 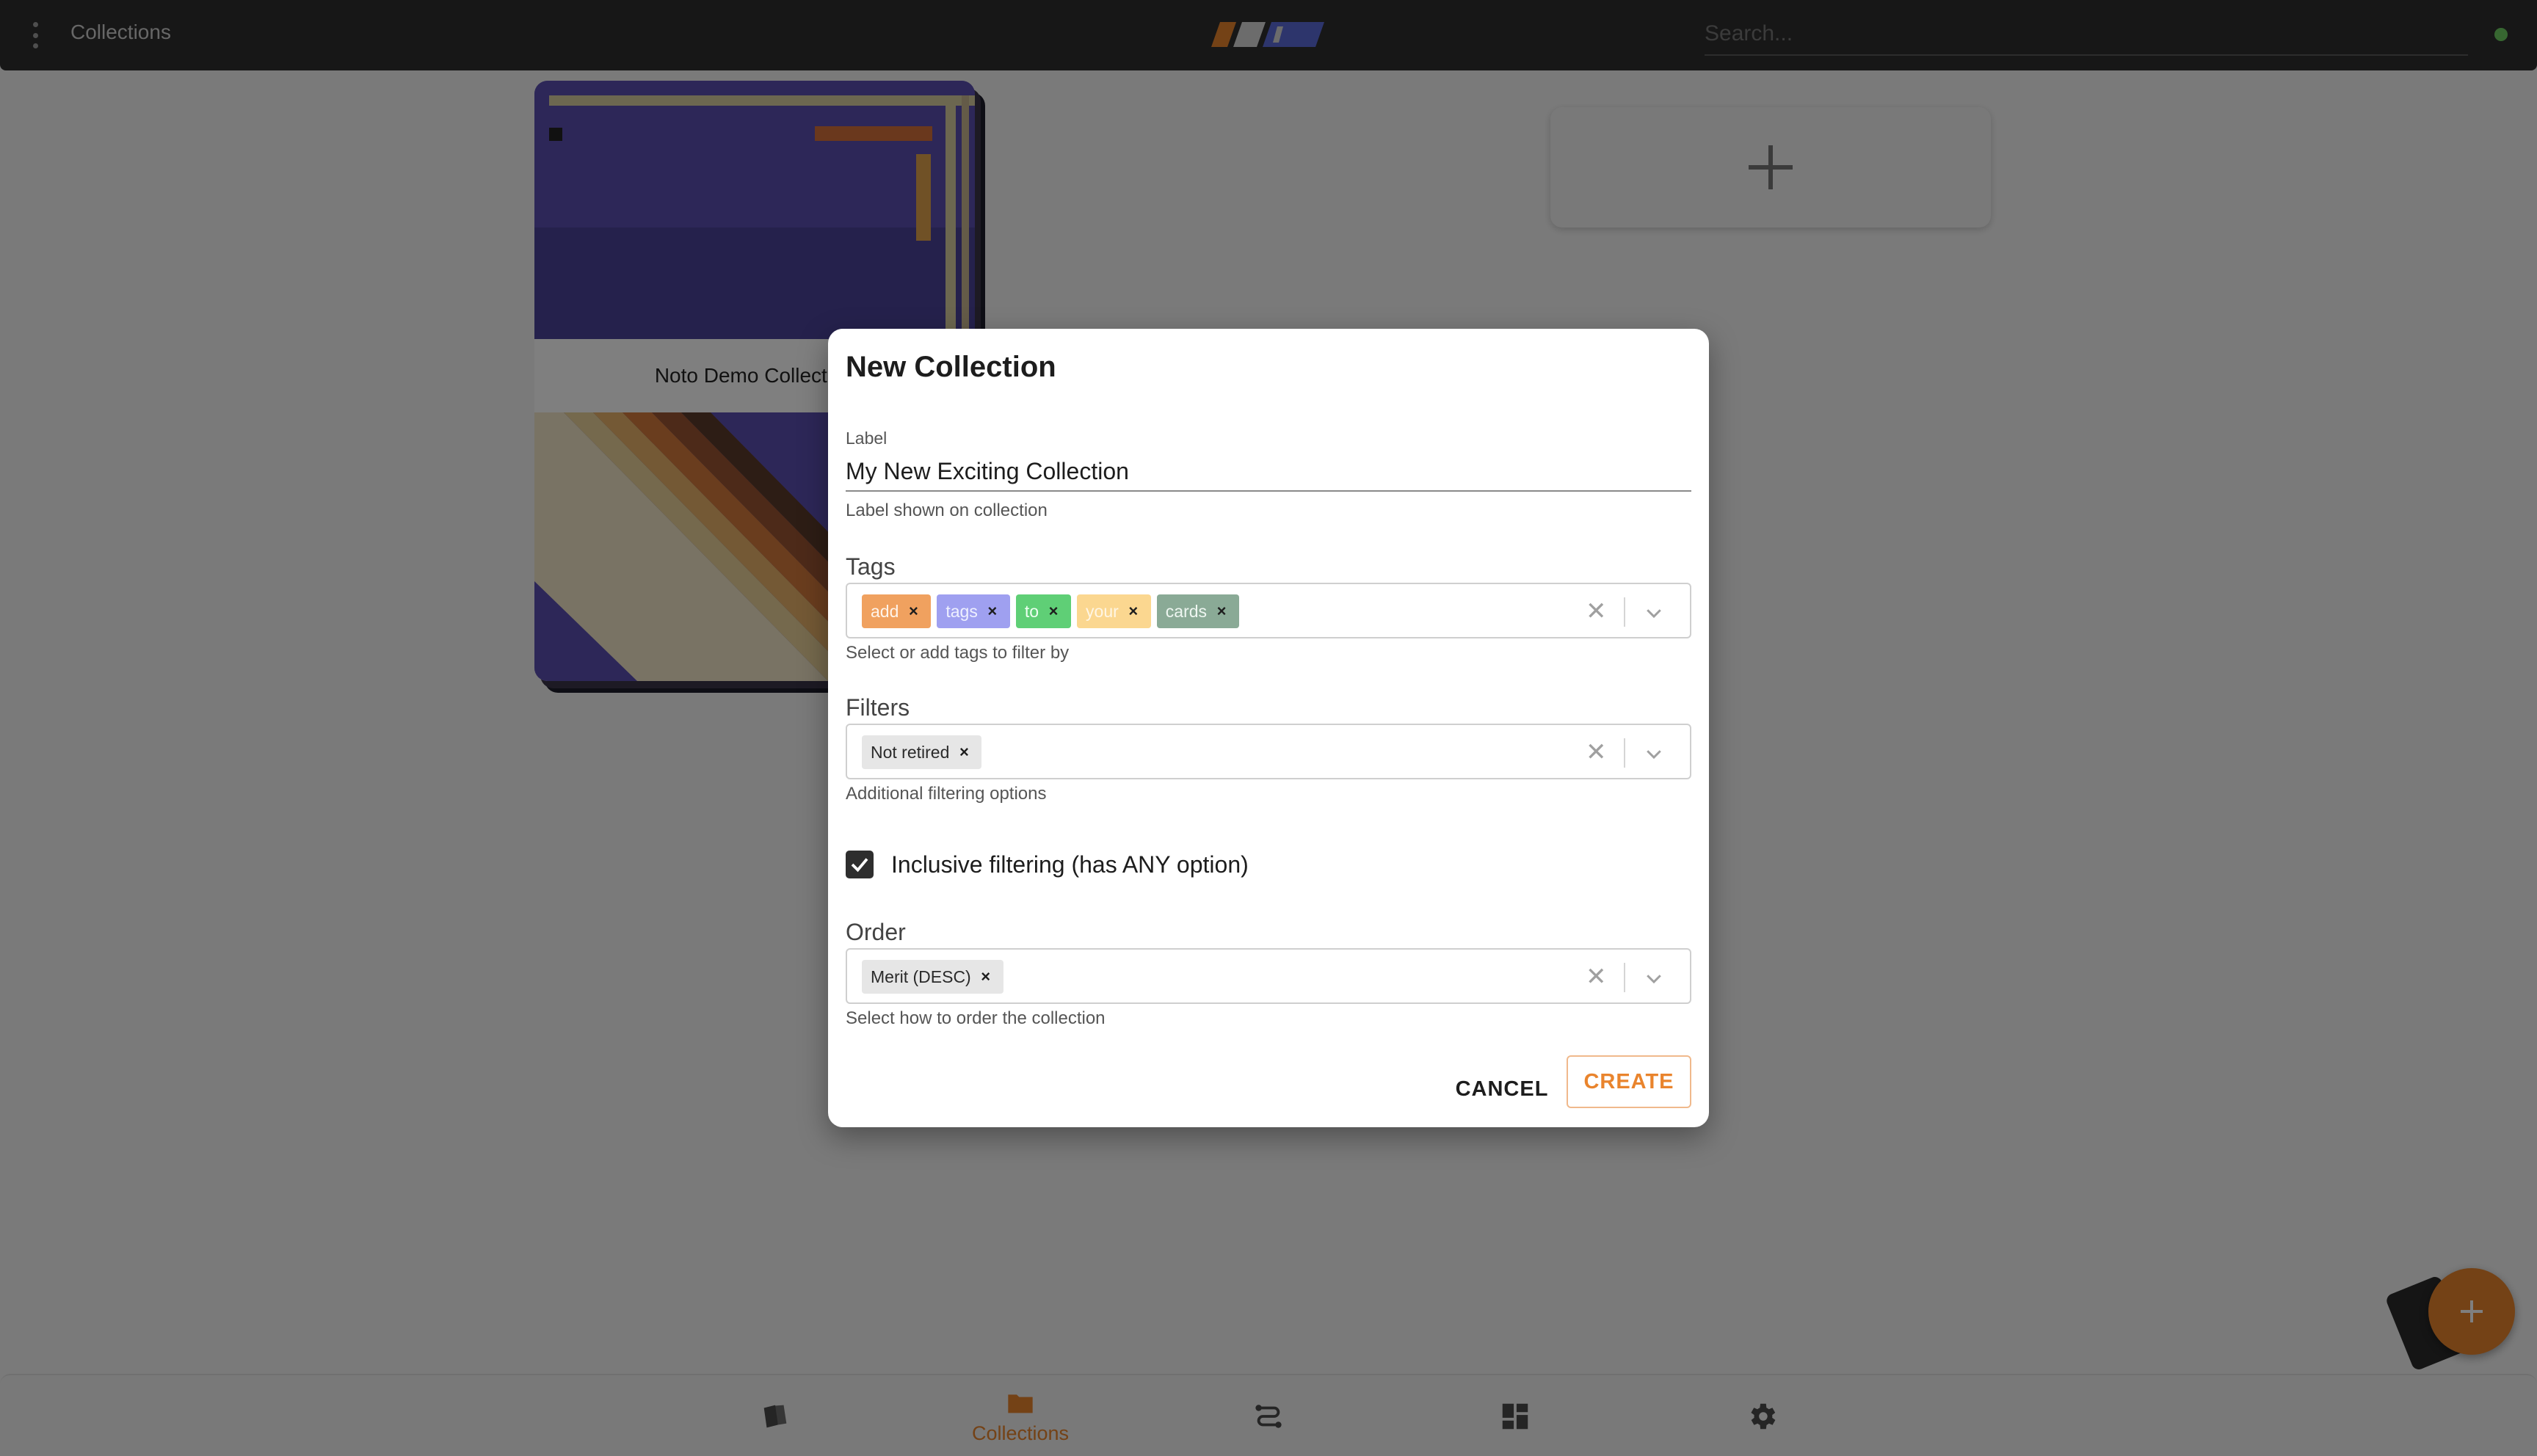 I want to click on chip-label: Merit (DESC), so click(x=921, y=977).